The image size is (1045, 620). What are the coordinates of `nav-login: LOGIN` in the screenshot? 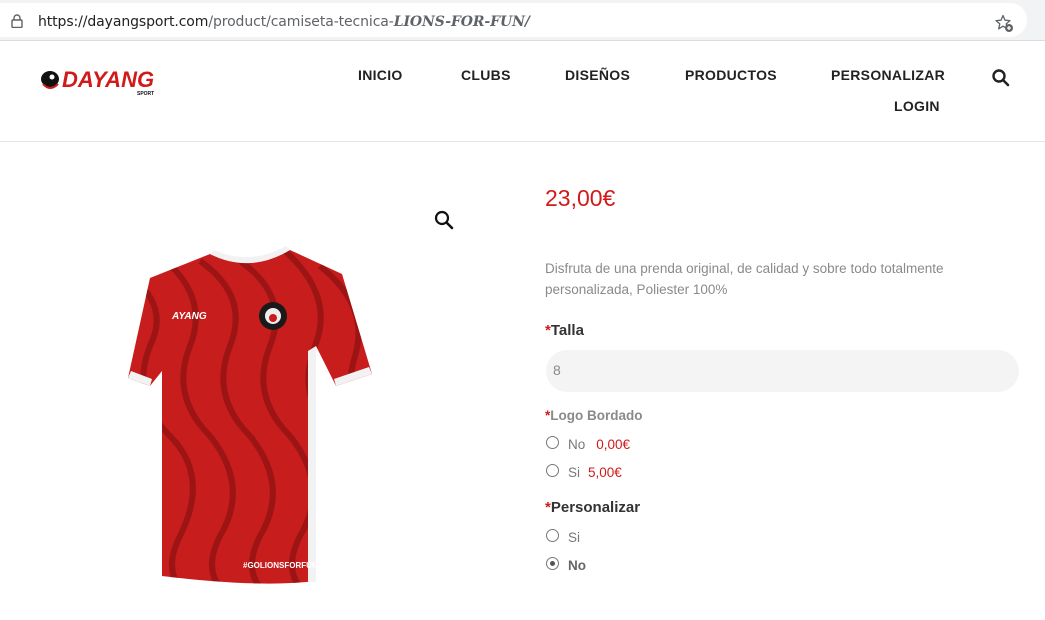 It's located at (917, 106).